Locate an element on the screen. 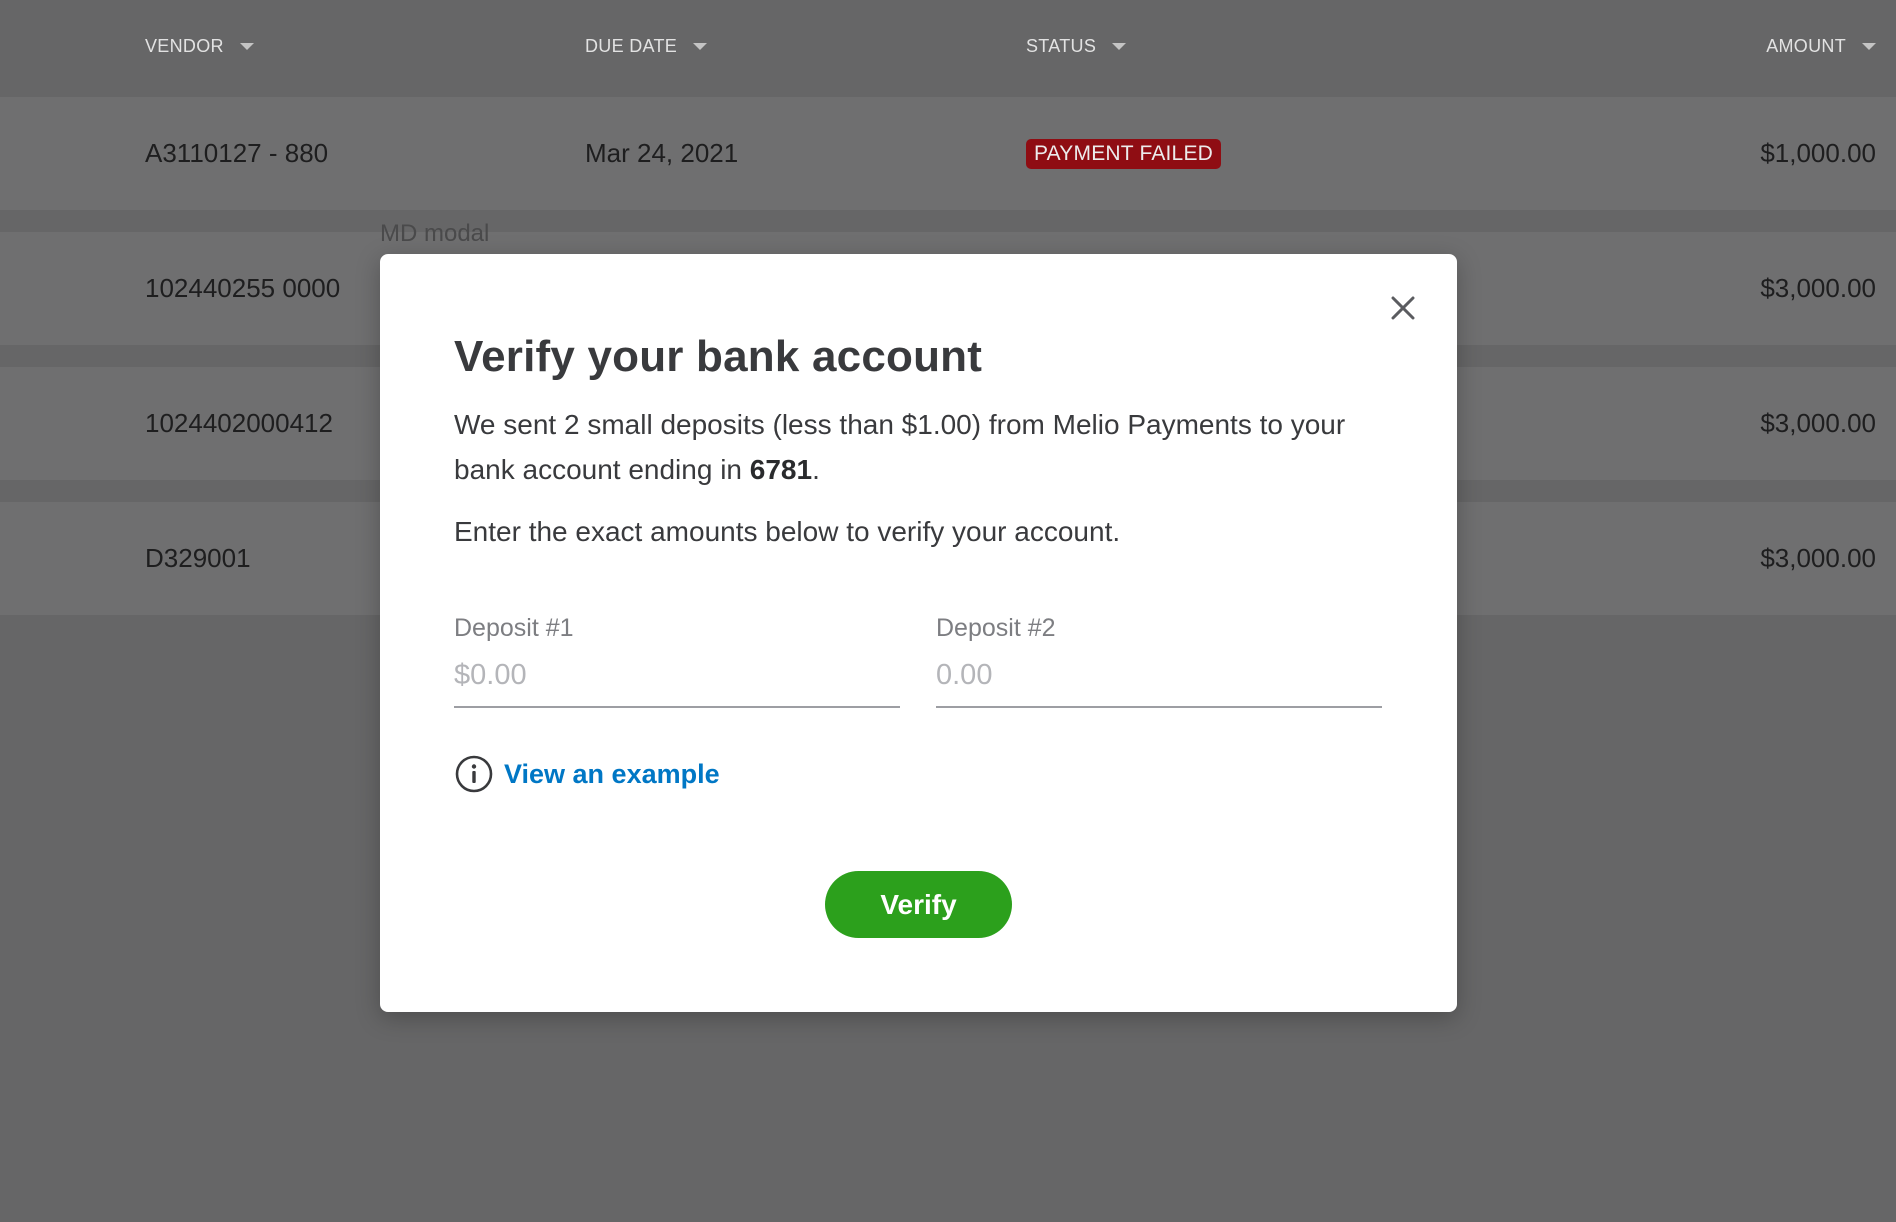 This screenshot has height=1222, width=1896. column-header-vendor: VENDOR is located at coordinates (199, 46).